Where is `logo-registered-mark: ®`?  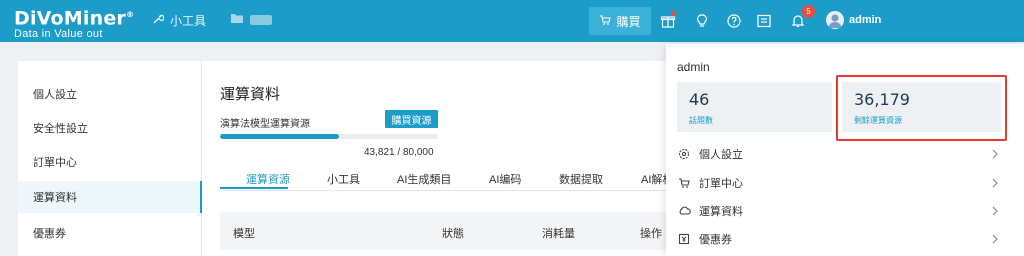
logo-registered-mark: ® is located at coordinates (130, 14).